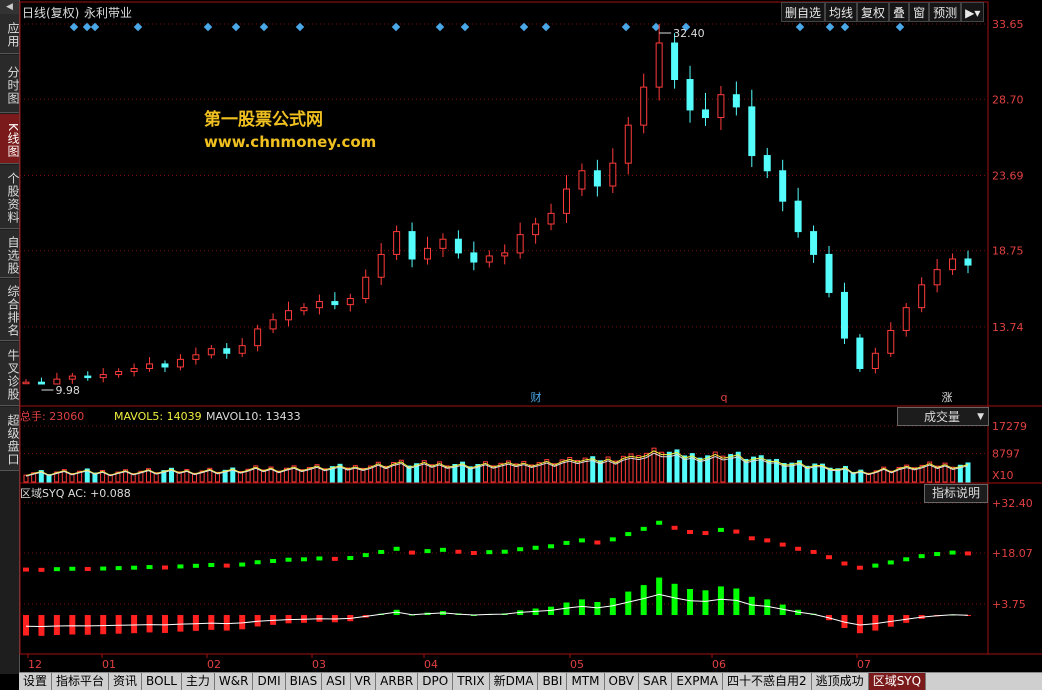  What do you see at coordinates (36, 681) in the screenshot?
I see `indicator-tab: 设置` at bounding box center [36, 681].